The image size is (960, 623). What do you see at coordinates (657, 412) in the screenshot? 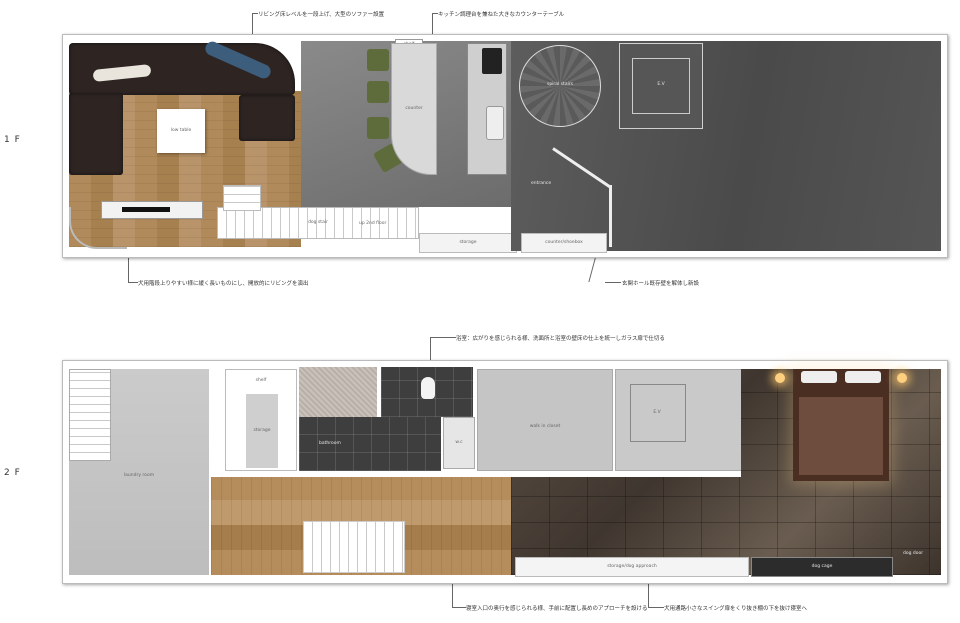
I see `elevator-label-2f: E.V` at bounding box center [657, 412].